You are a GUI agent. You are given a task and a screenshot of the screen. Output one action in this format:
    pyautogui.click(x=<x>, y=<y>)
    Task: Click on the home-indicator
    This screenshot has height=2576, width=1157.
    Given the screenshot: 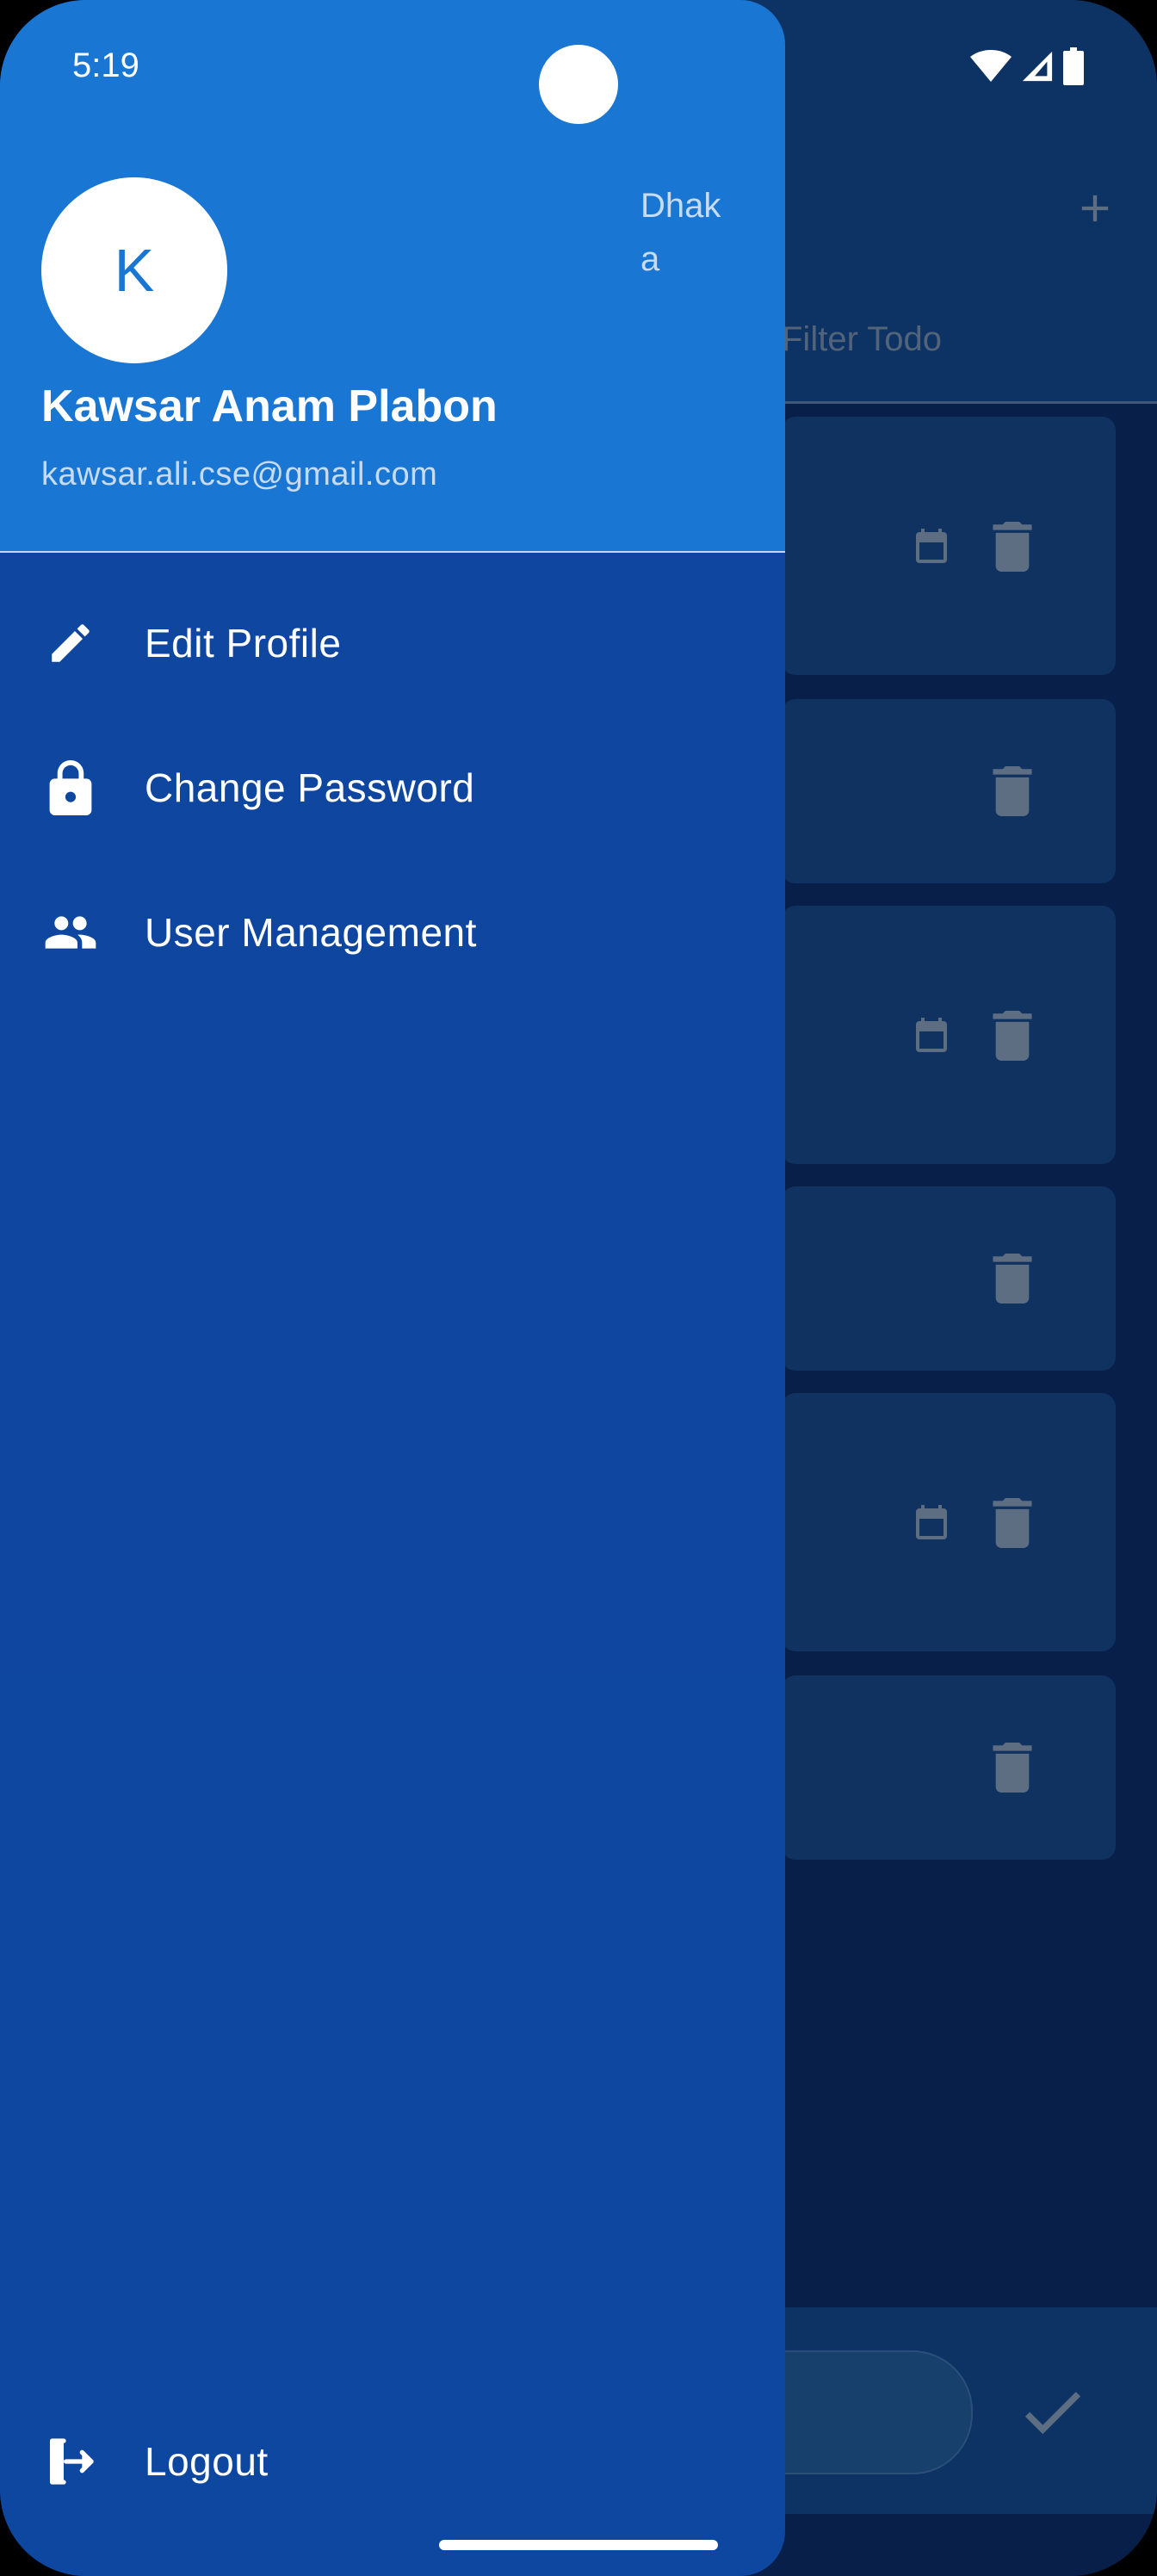 What is the action you would take?
    pyautogui.click(x=579, y=2545)
    